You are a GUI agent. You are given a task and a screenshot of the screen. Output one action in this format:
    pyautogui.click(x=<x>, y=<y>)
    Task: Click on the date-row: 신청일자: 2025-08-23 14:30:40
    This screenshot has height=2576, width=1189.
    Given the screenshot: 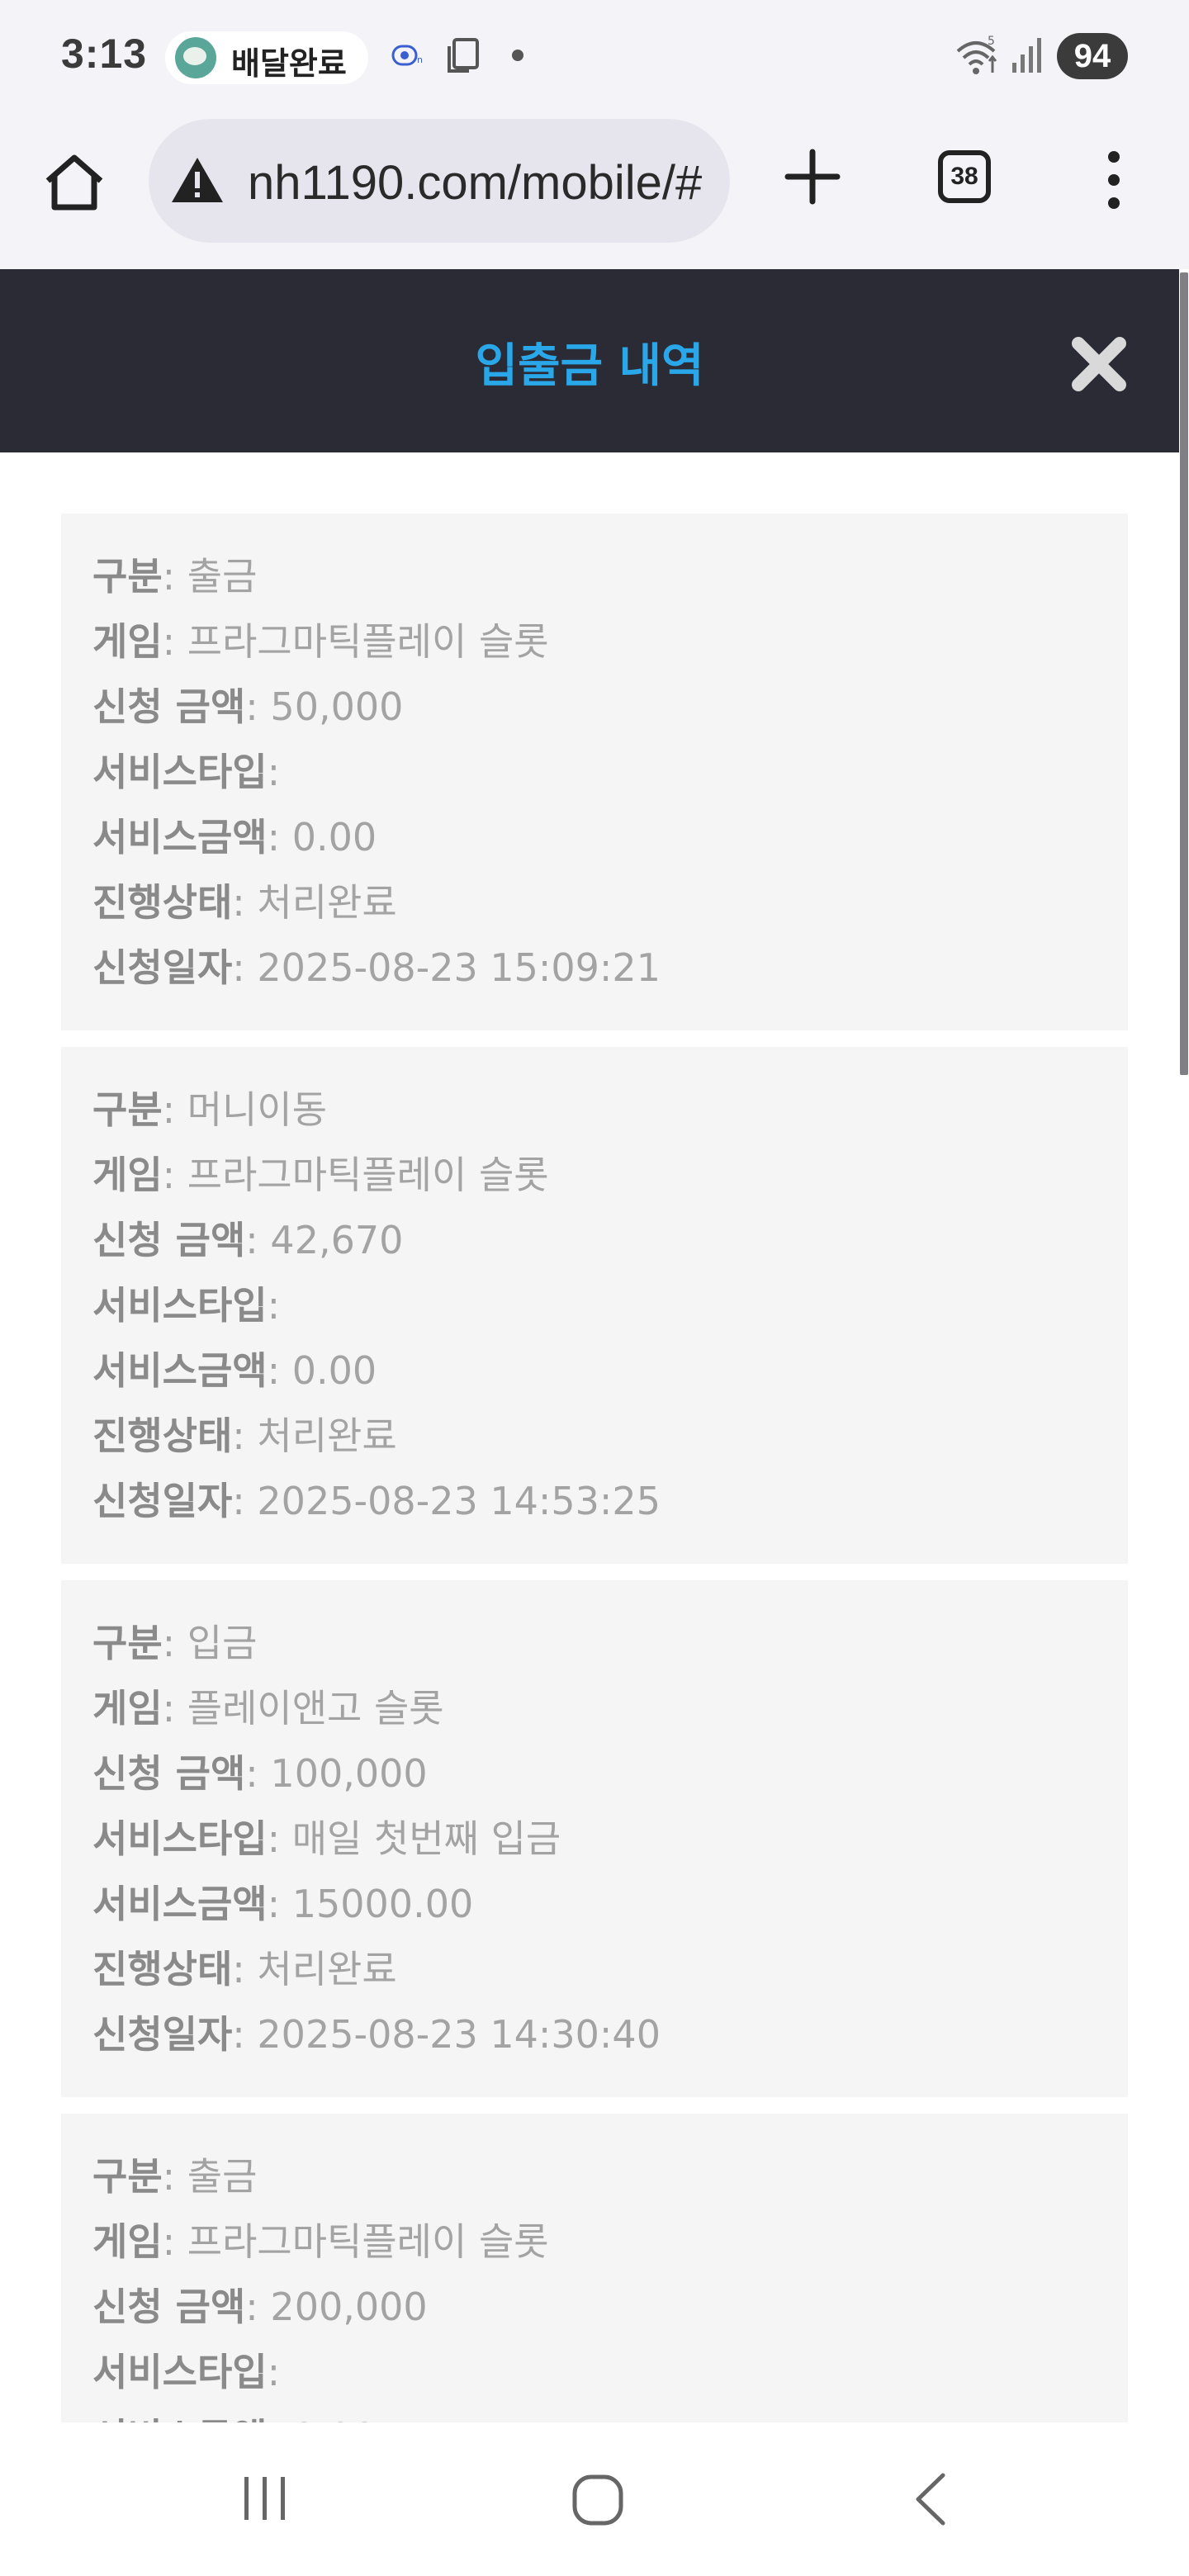 What is the action you would take?
    pyautogui.click(x=376, y=2034)
    